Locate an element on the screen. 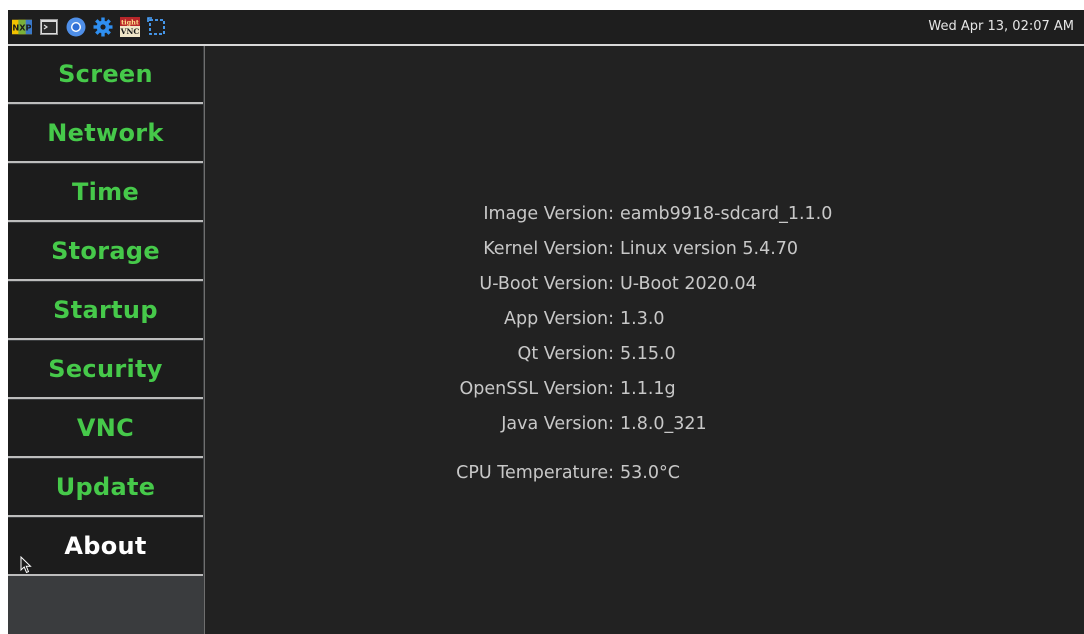 The height and width of the screenshot is (634, 1084). info-row-openssl-version: OpenSSL Version: 1.1.1g is located at coordinates (644, 391).